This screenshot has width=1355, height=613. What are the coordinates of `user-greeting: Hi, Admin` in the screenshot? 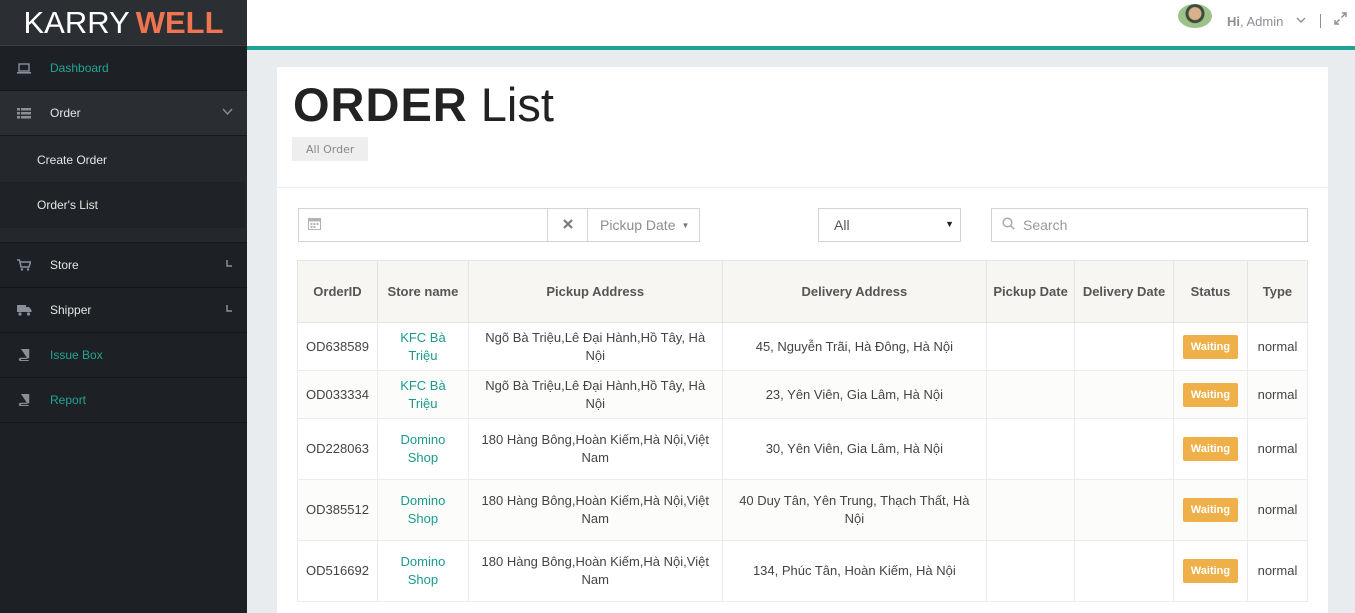 It's located at (1255, 21).